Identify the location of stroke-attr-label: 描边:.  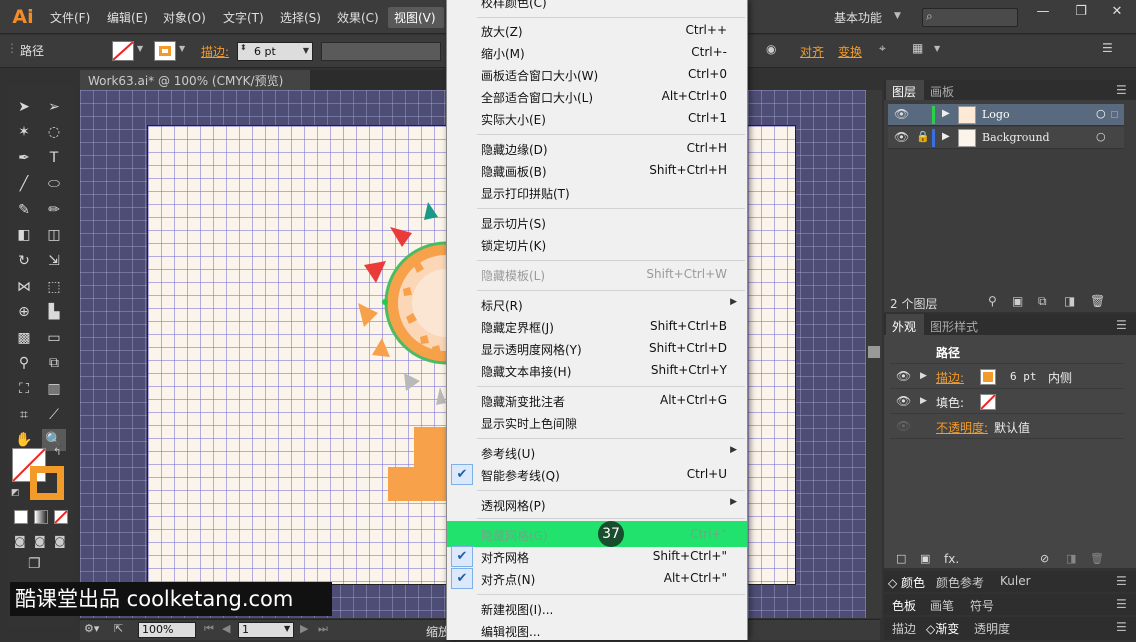
(950, 377).